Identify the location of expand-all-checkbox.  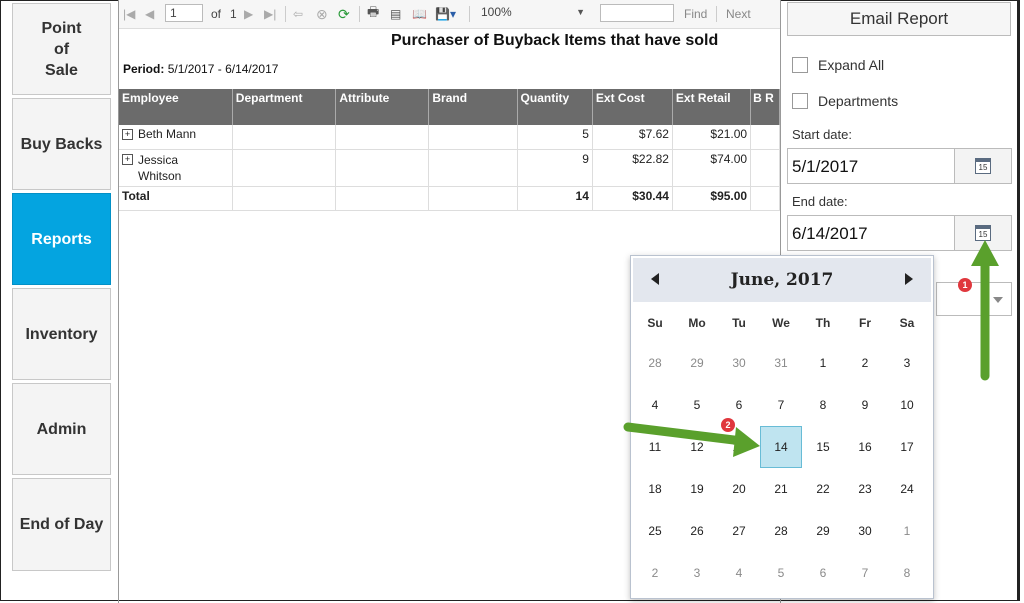
(800, 65).